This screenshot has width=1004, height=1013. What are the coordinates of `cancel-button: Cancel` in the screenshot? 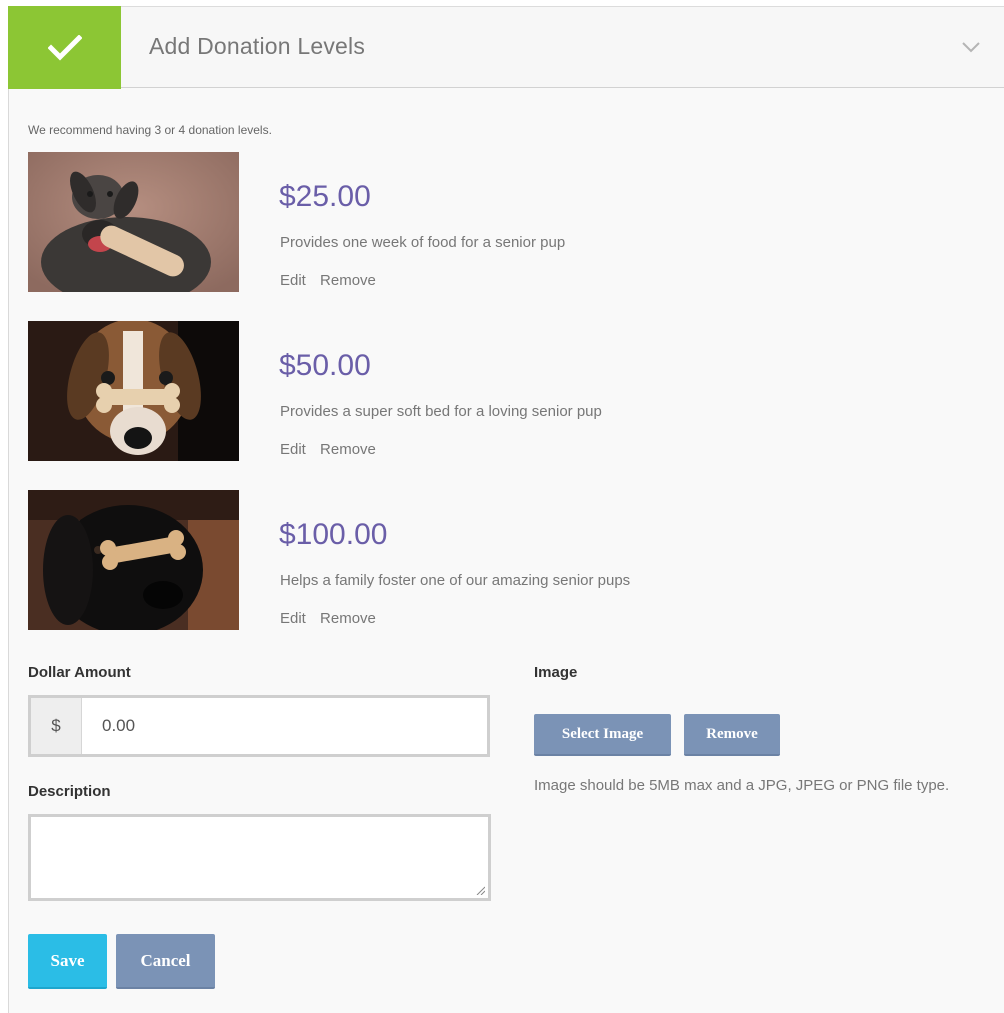 It's located at (165, 961).